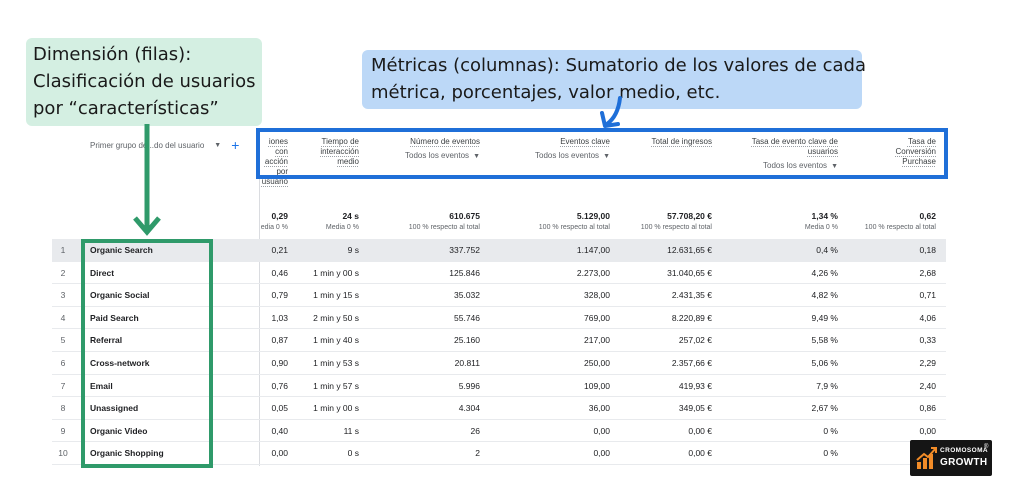  I want to click on table-cell: 250,00, so click(597, 362).